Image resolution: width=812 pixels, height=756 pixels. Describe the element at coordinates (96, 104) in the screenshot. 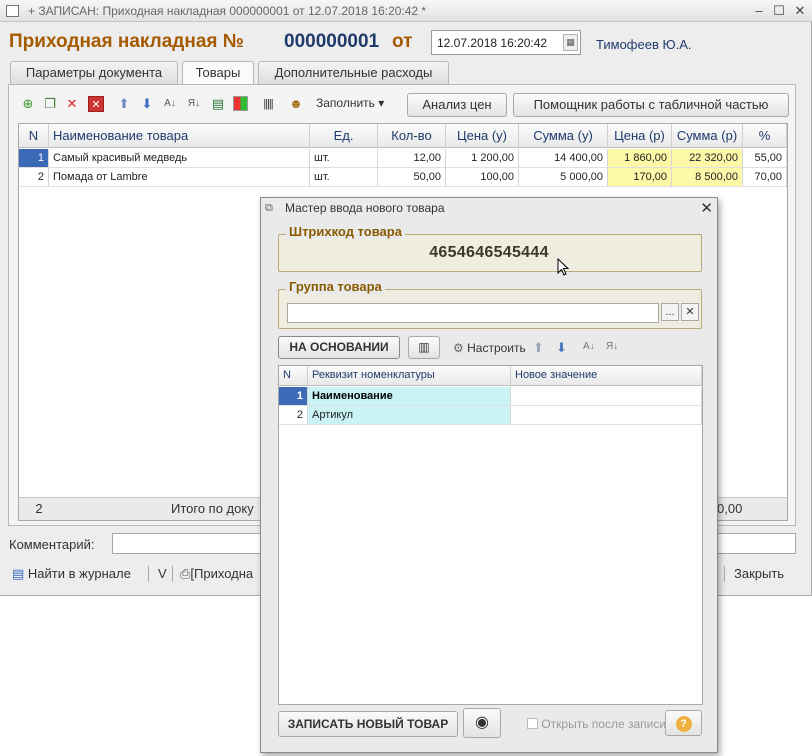

I see `mark-delete-icon: ✕` at that location.